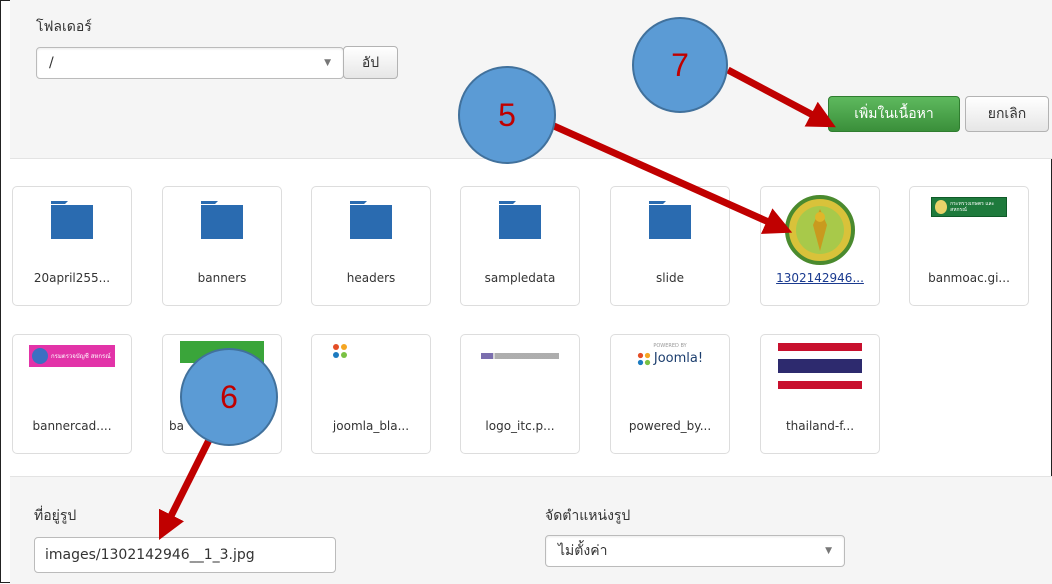 Image resolution: width=1052 pixels, height=584 pixels. Describe the element at coordinates (680, 65) in the screenshot. I see `callout-7: 7` at that location.